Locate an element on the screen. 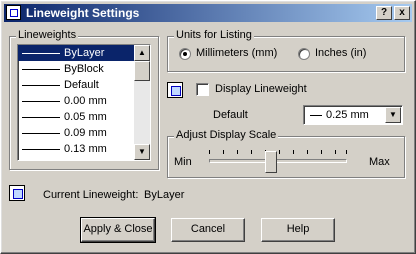 This screenshot has width=416, height=254. scroll-down-icon: ▼ is located at coordinates (142, 152).